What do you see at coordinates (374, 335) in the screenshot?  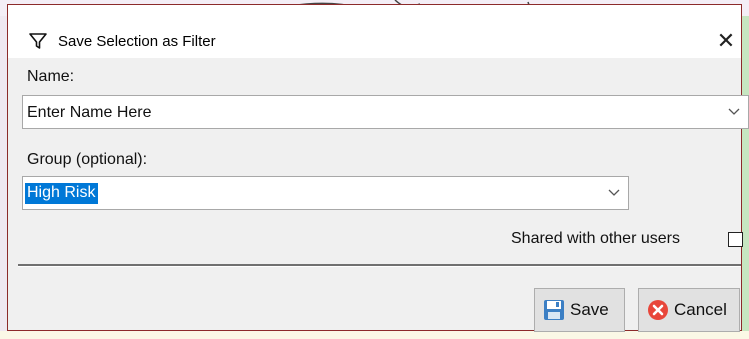 I see `background-canvas-bottom` at bounding box center [374, 335].